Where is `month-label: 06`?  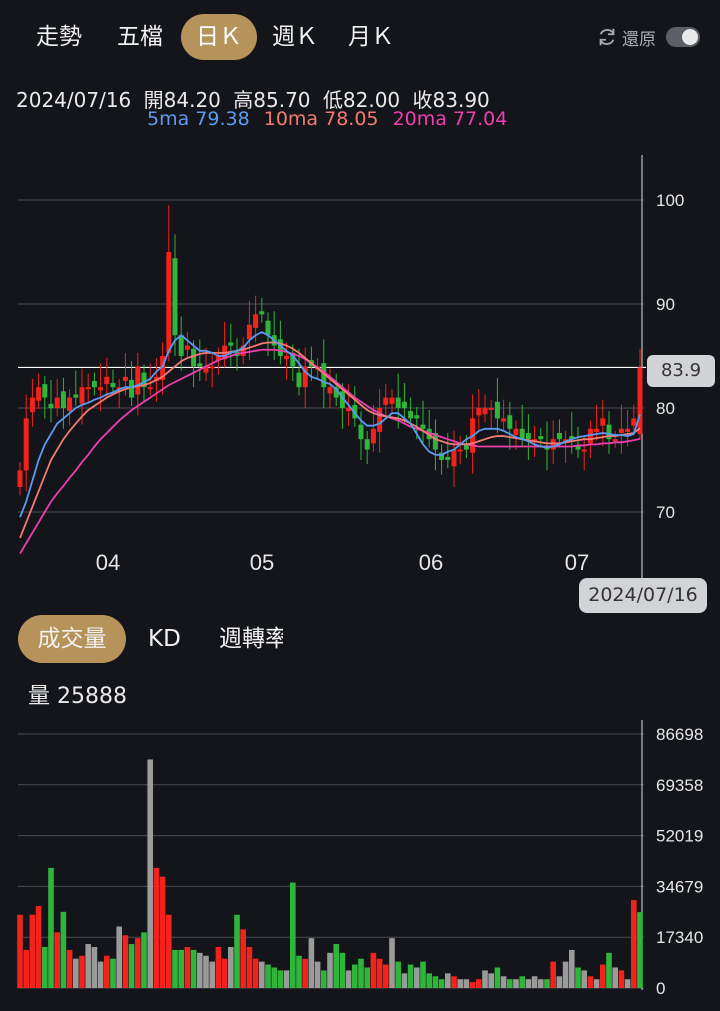 month-label: 06 is located at coordinates (431, 562).